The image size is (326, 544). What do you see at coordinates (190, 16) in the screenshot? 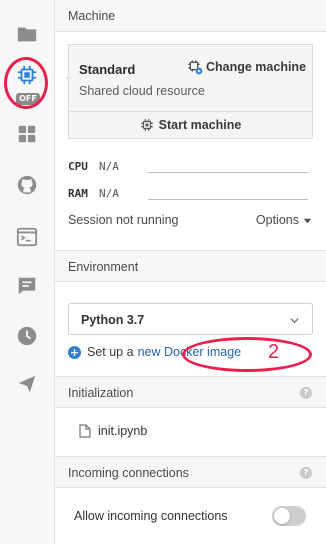
I see `machine-header: Machine` at bounding box center [190, 16].